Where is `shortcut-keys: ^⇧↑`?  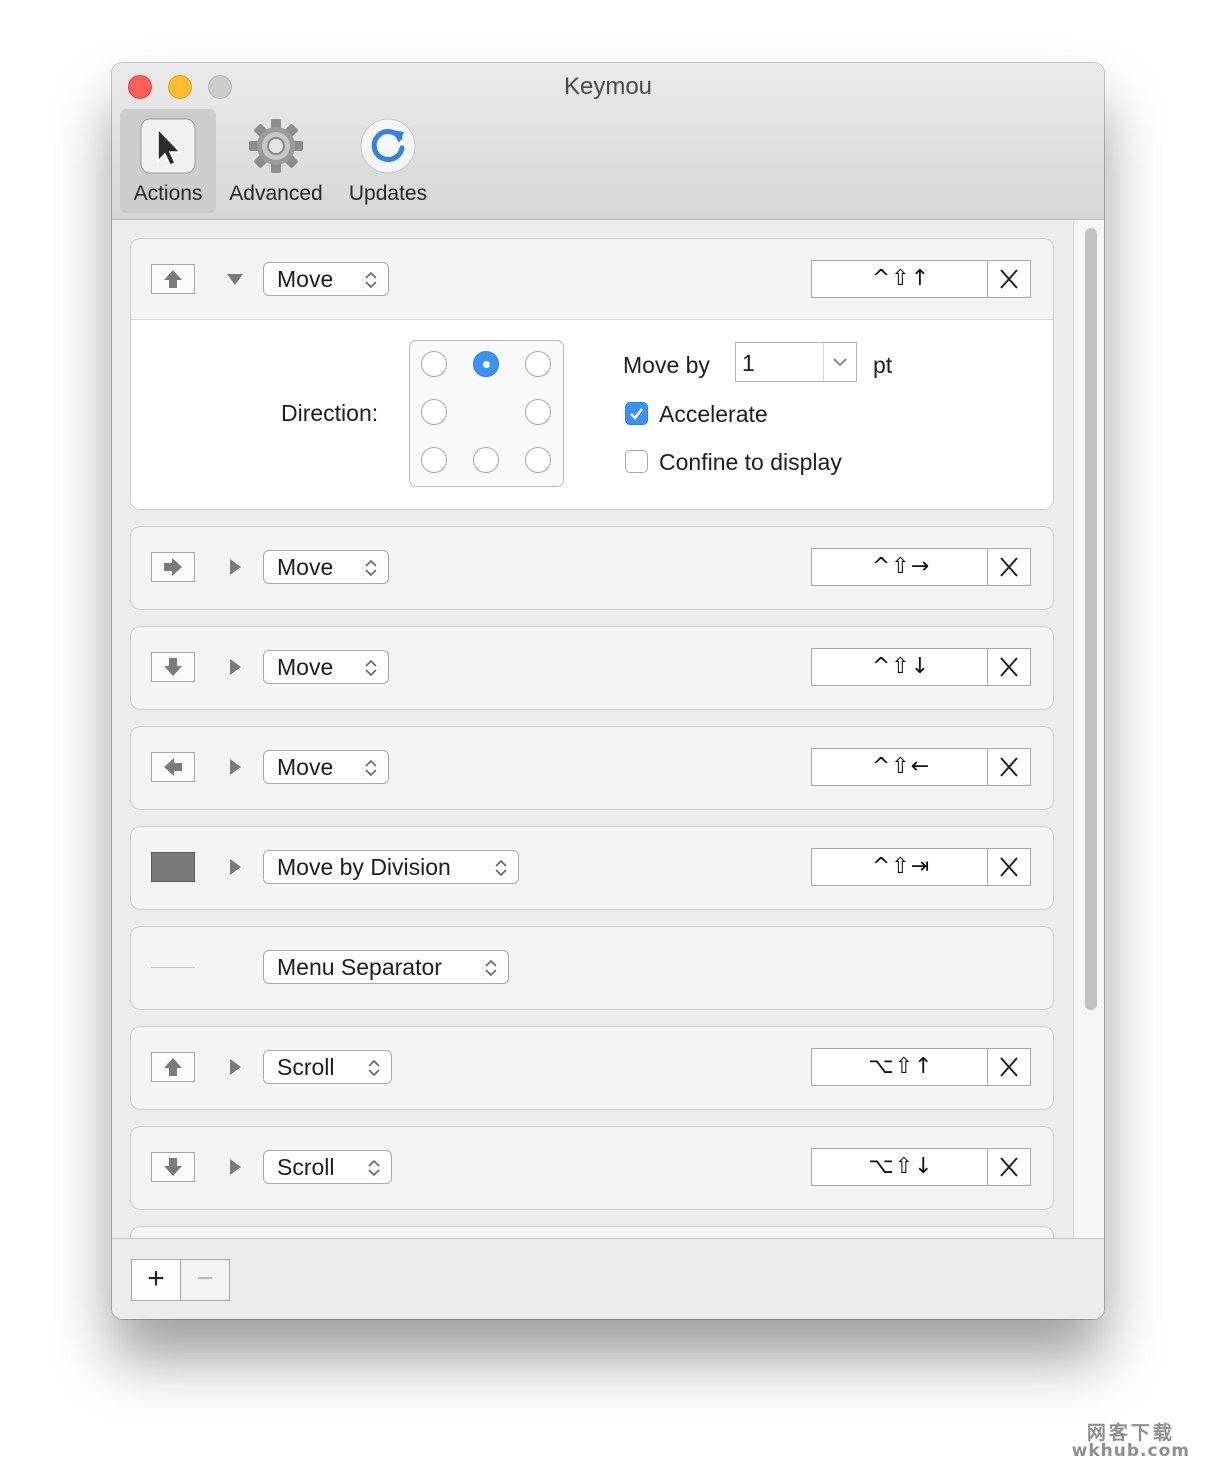 shortcut-keys: ^⇧↑ is located at coordinates (901, 278).